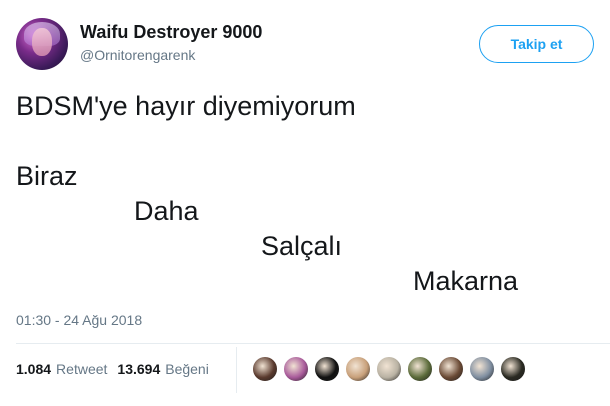 The height and width of the screenshot is (406, 610). I want to click on like-label: Beğeni, so click(187, 369).